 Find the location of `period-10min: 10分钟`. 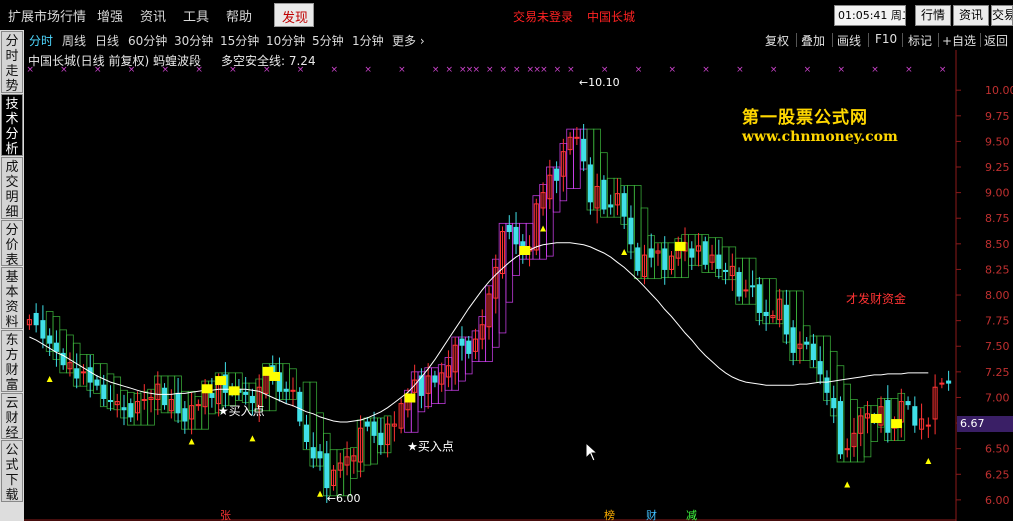

period-10min: 10分钟 is located at coordinates (285, 40).